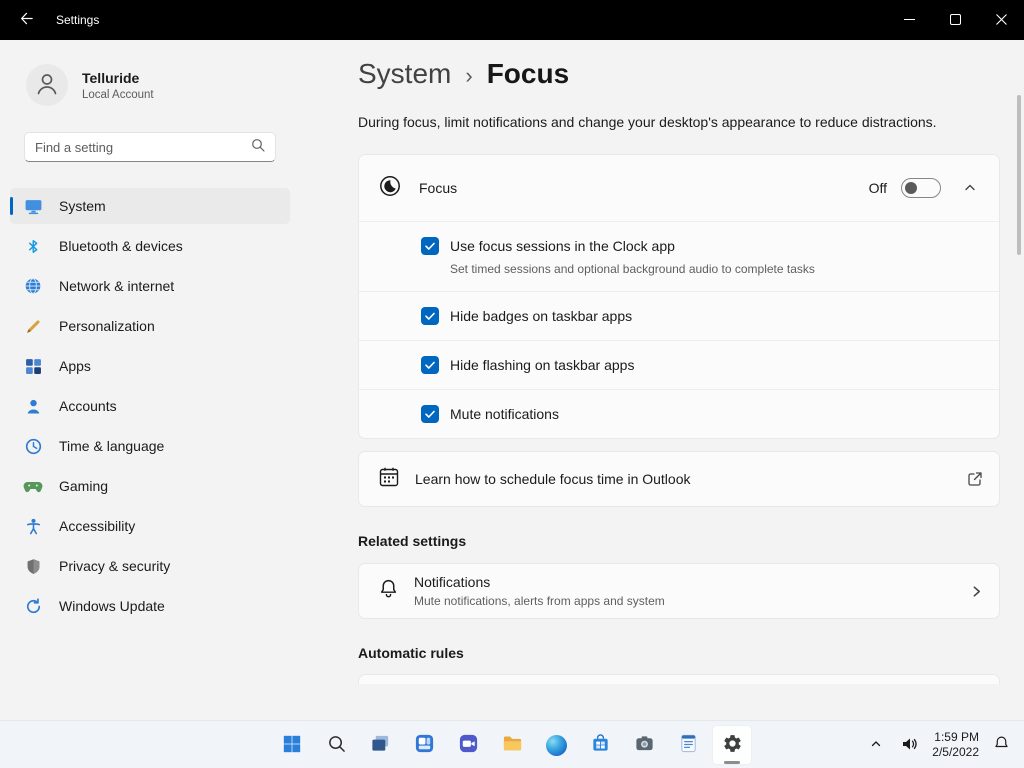 Image resolution: width=1024 pixels, height=768 pixels. Describe the element at coordinates (1019, 175) in the screenshot. I see `scrollbar-thumb` at that location.